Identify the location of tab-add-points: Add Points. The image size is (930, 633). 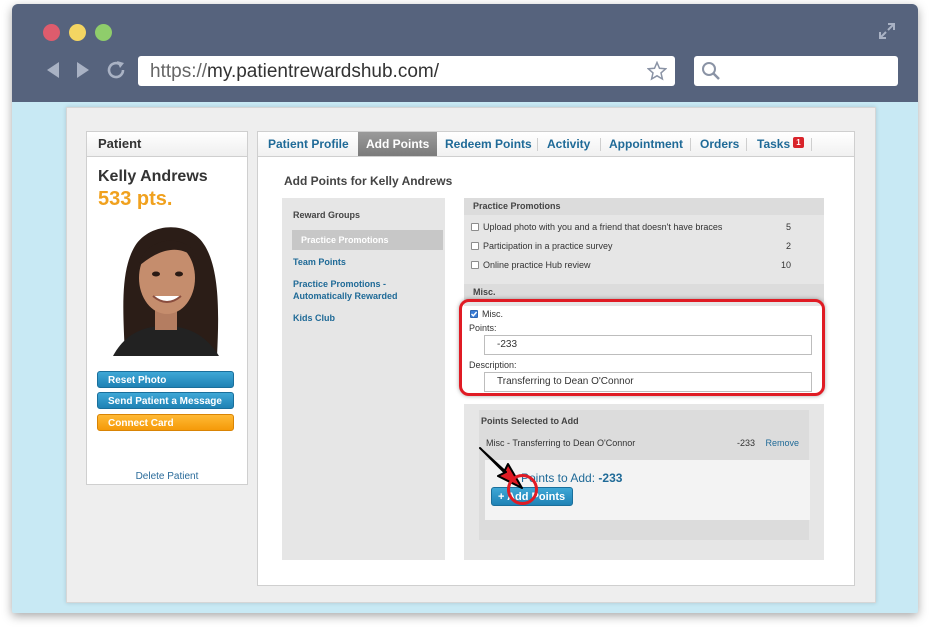
(398, 144).